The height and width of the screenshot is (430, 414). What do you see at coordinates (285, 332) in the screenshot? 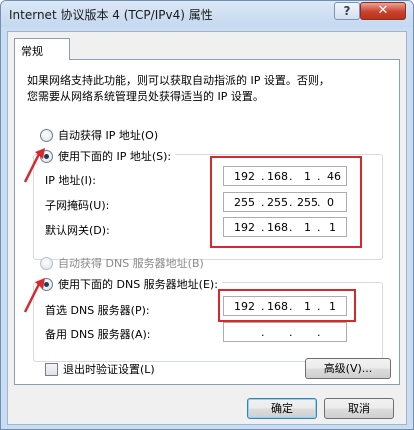
I see `alternate-dns-input: . . .` at bounding box center [285, 332].